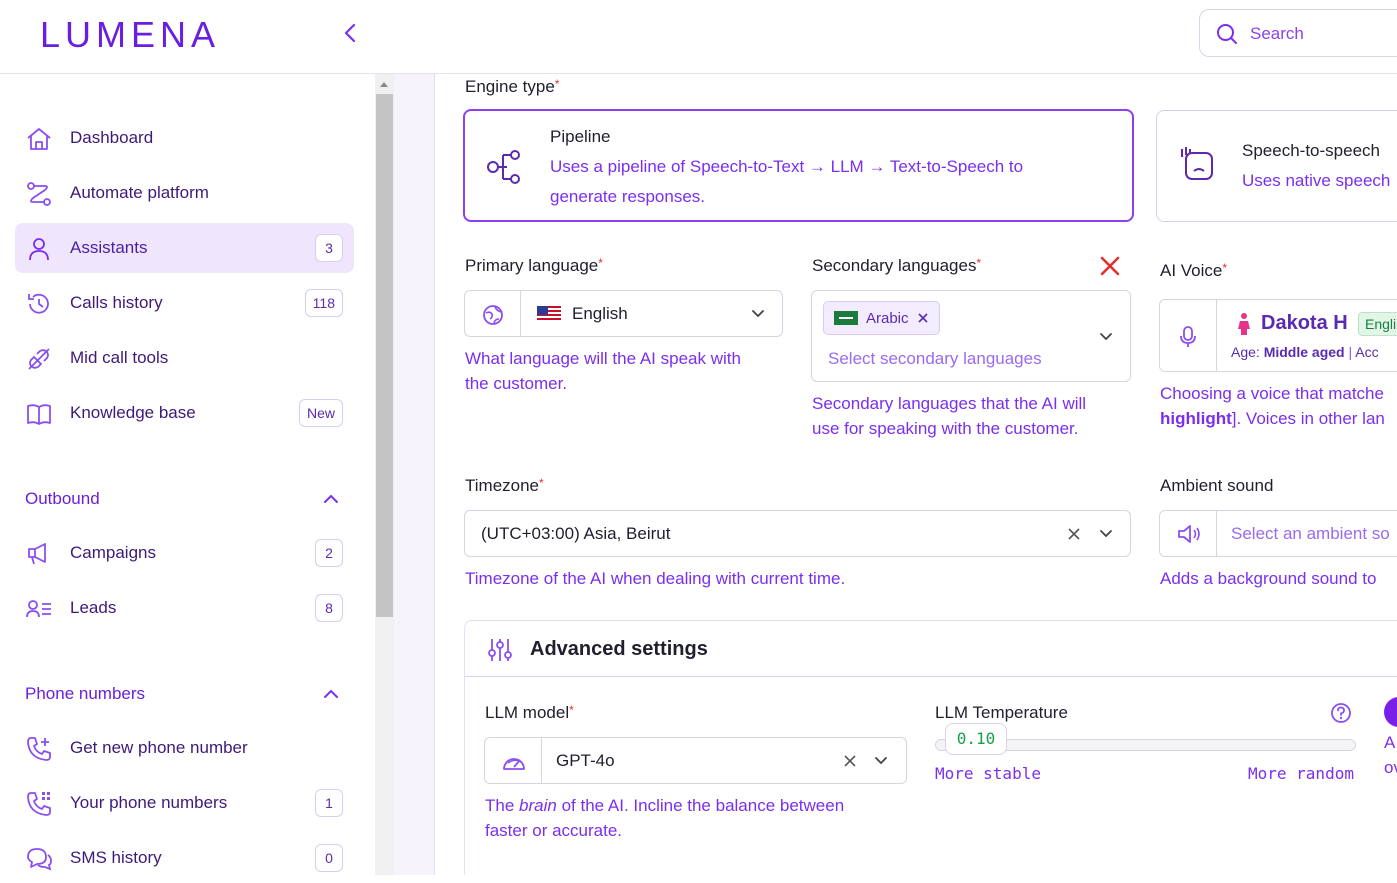 The image size is (1397, 883). Describe the element at coordinates (351, 33) in the screenshot. I see `collapse-sidebar-icon` at that location.